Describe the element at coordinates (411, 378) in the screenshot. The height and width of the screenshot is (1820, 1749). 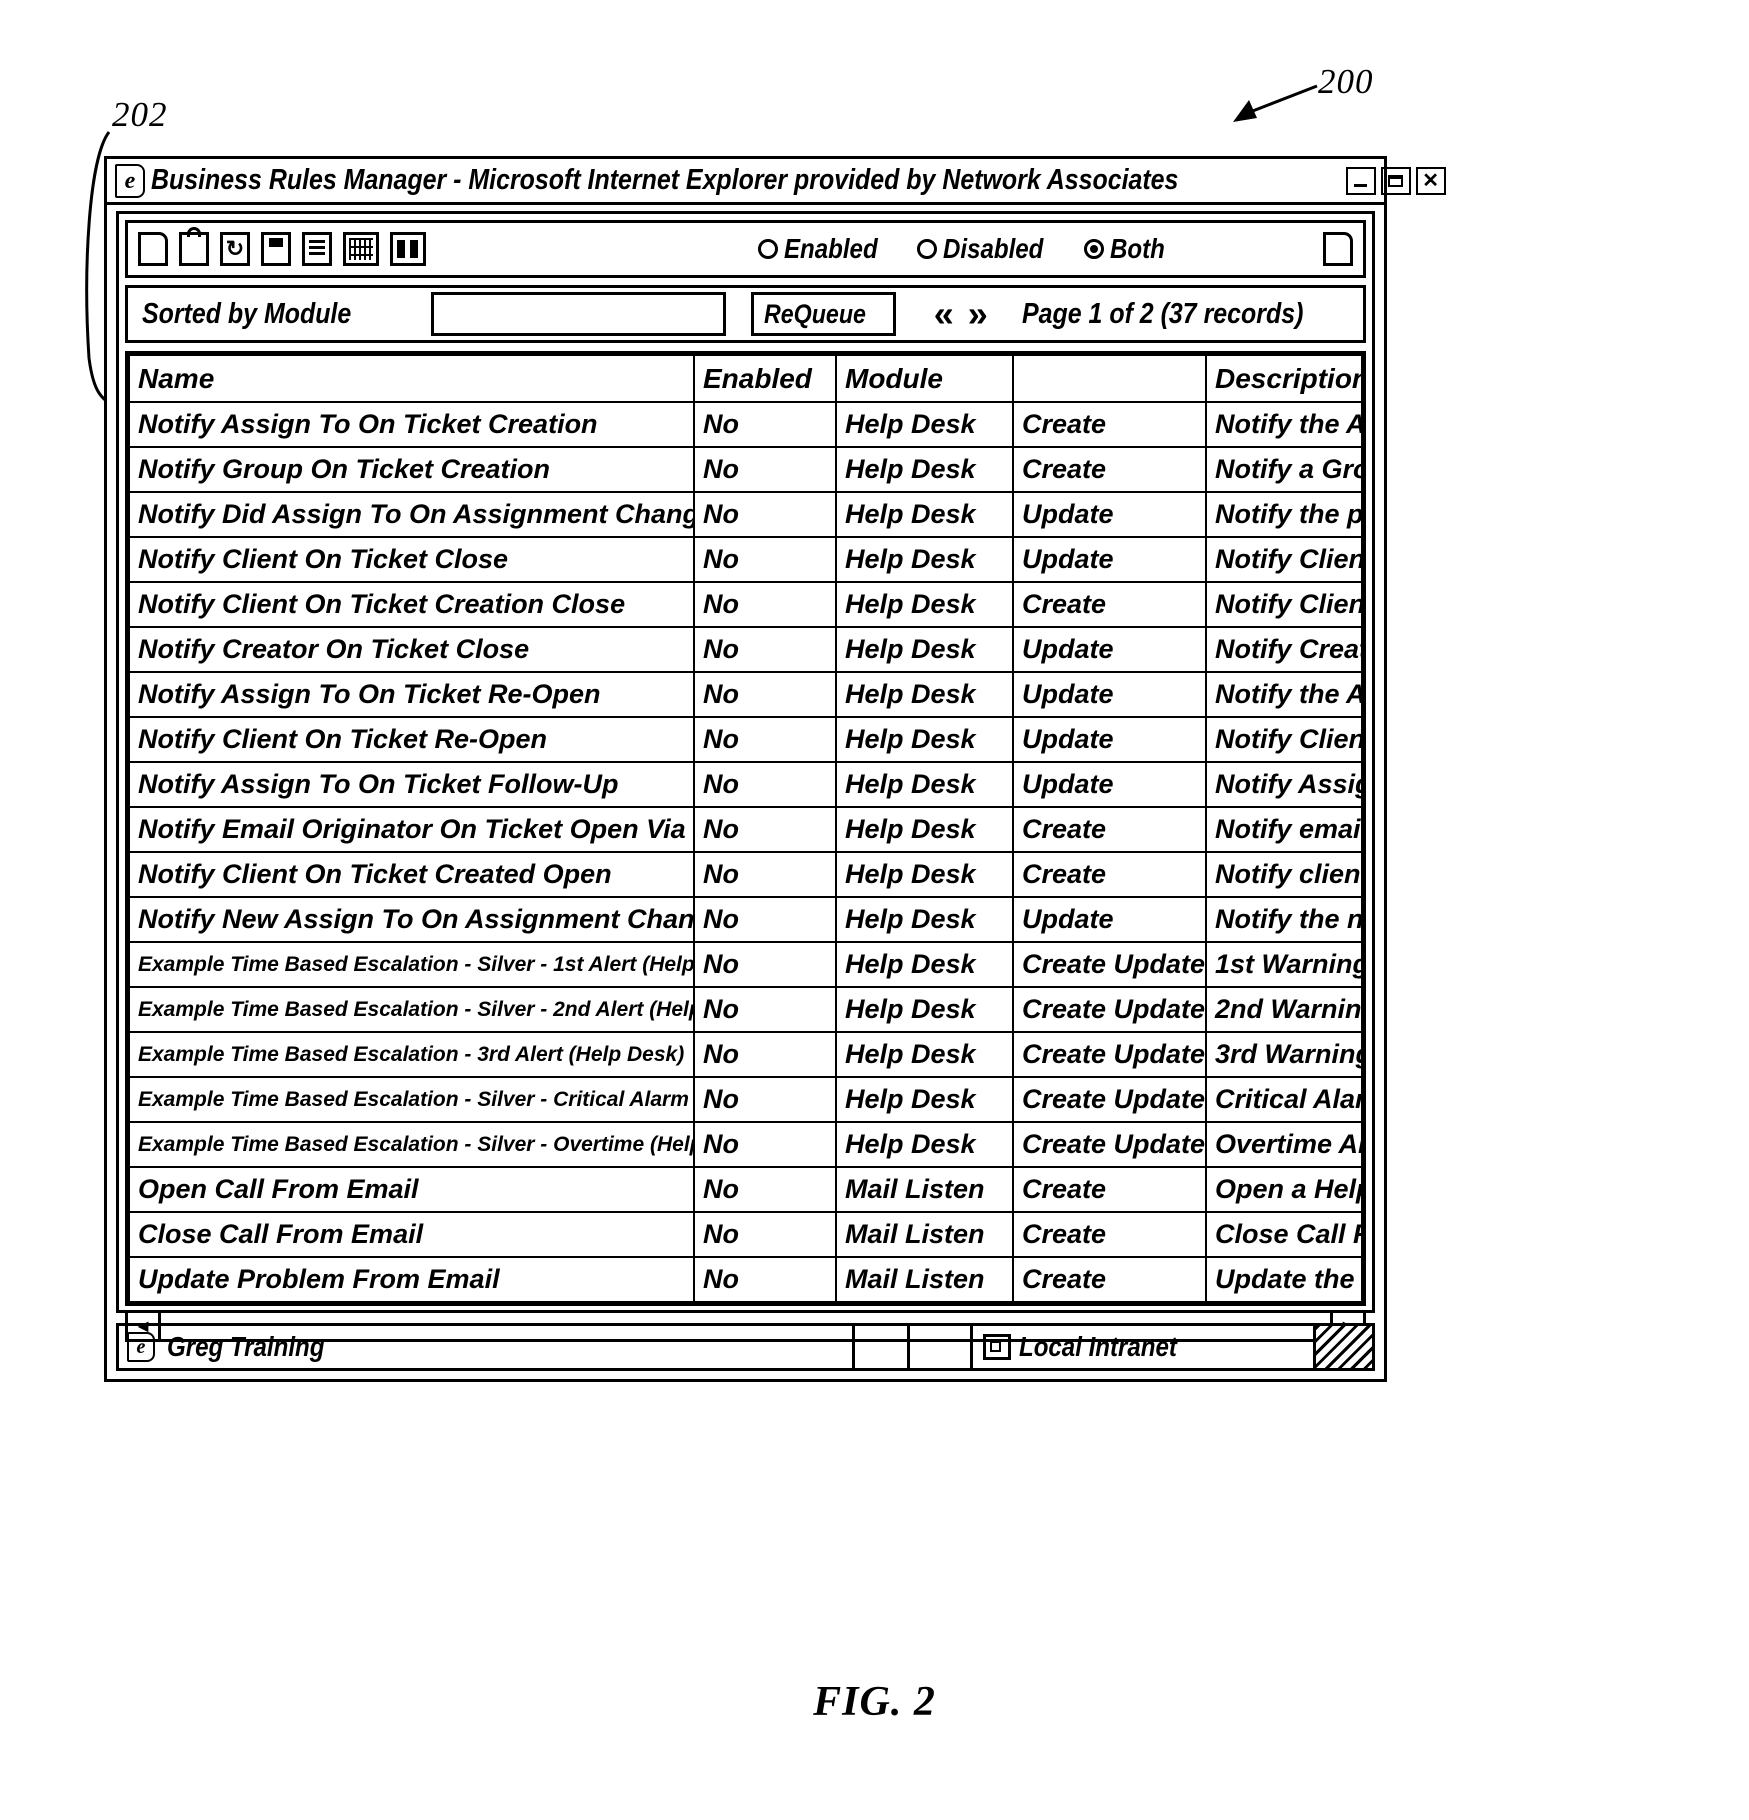
I see `column-header-name: Name` at that location.